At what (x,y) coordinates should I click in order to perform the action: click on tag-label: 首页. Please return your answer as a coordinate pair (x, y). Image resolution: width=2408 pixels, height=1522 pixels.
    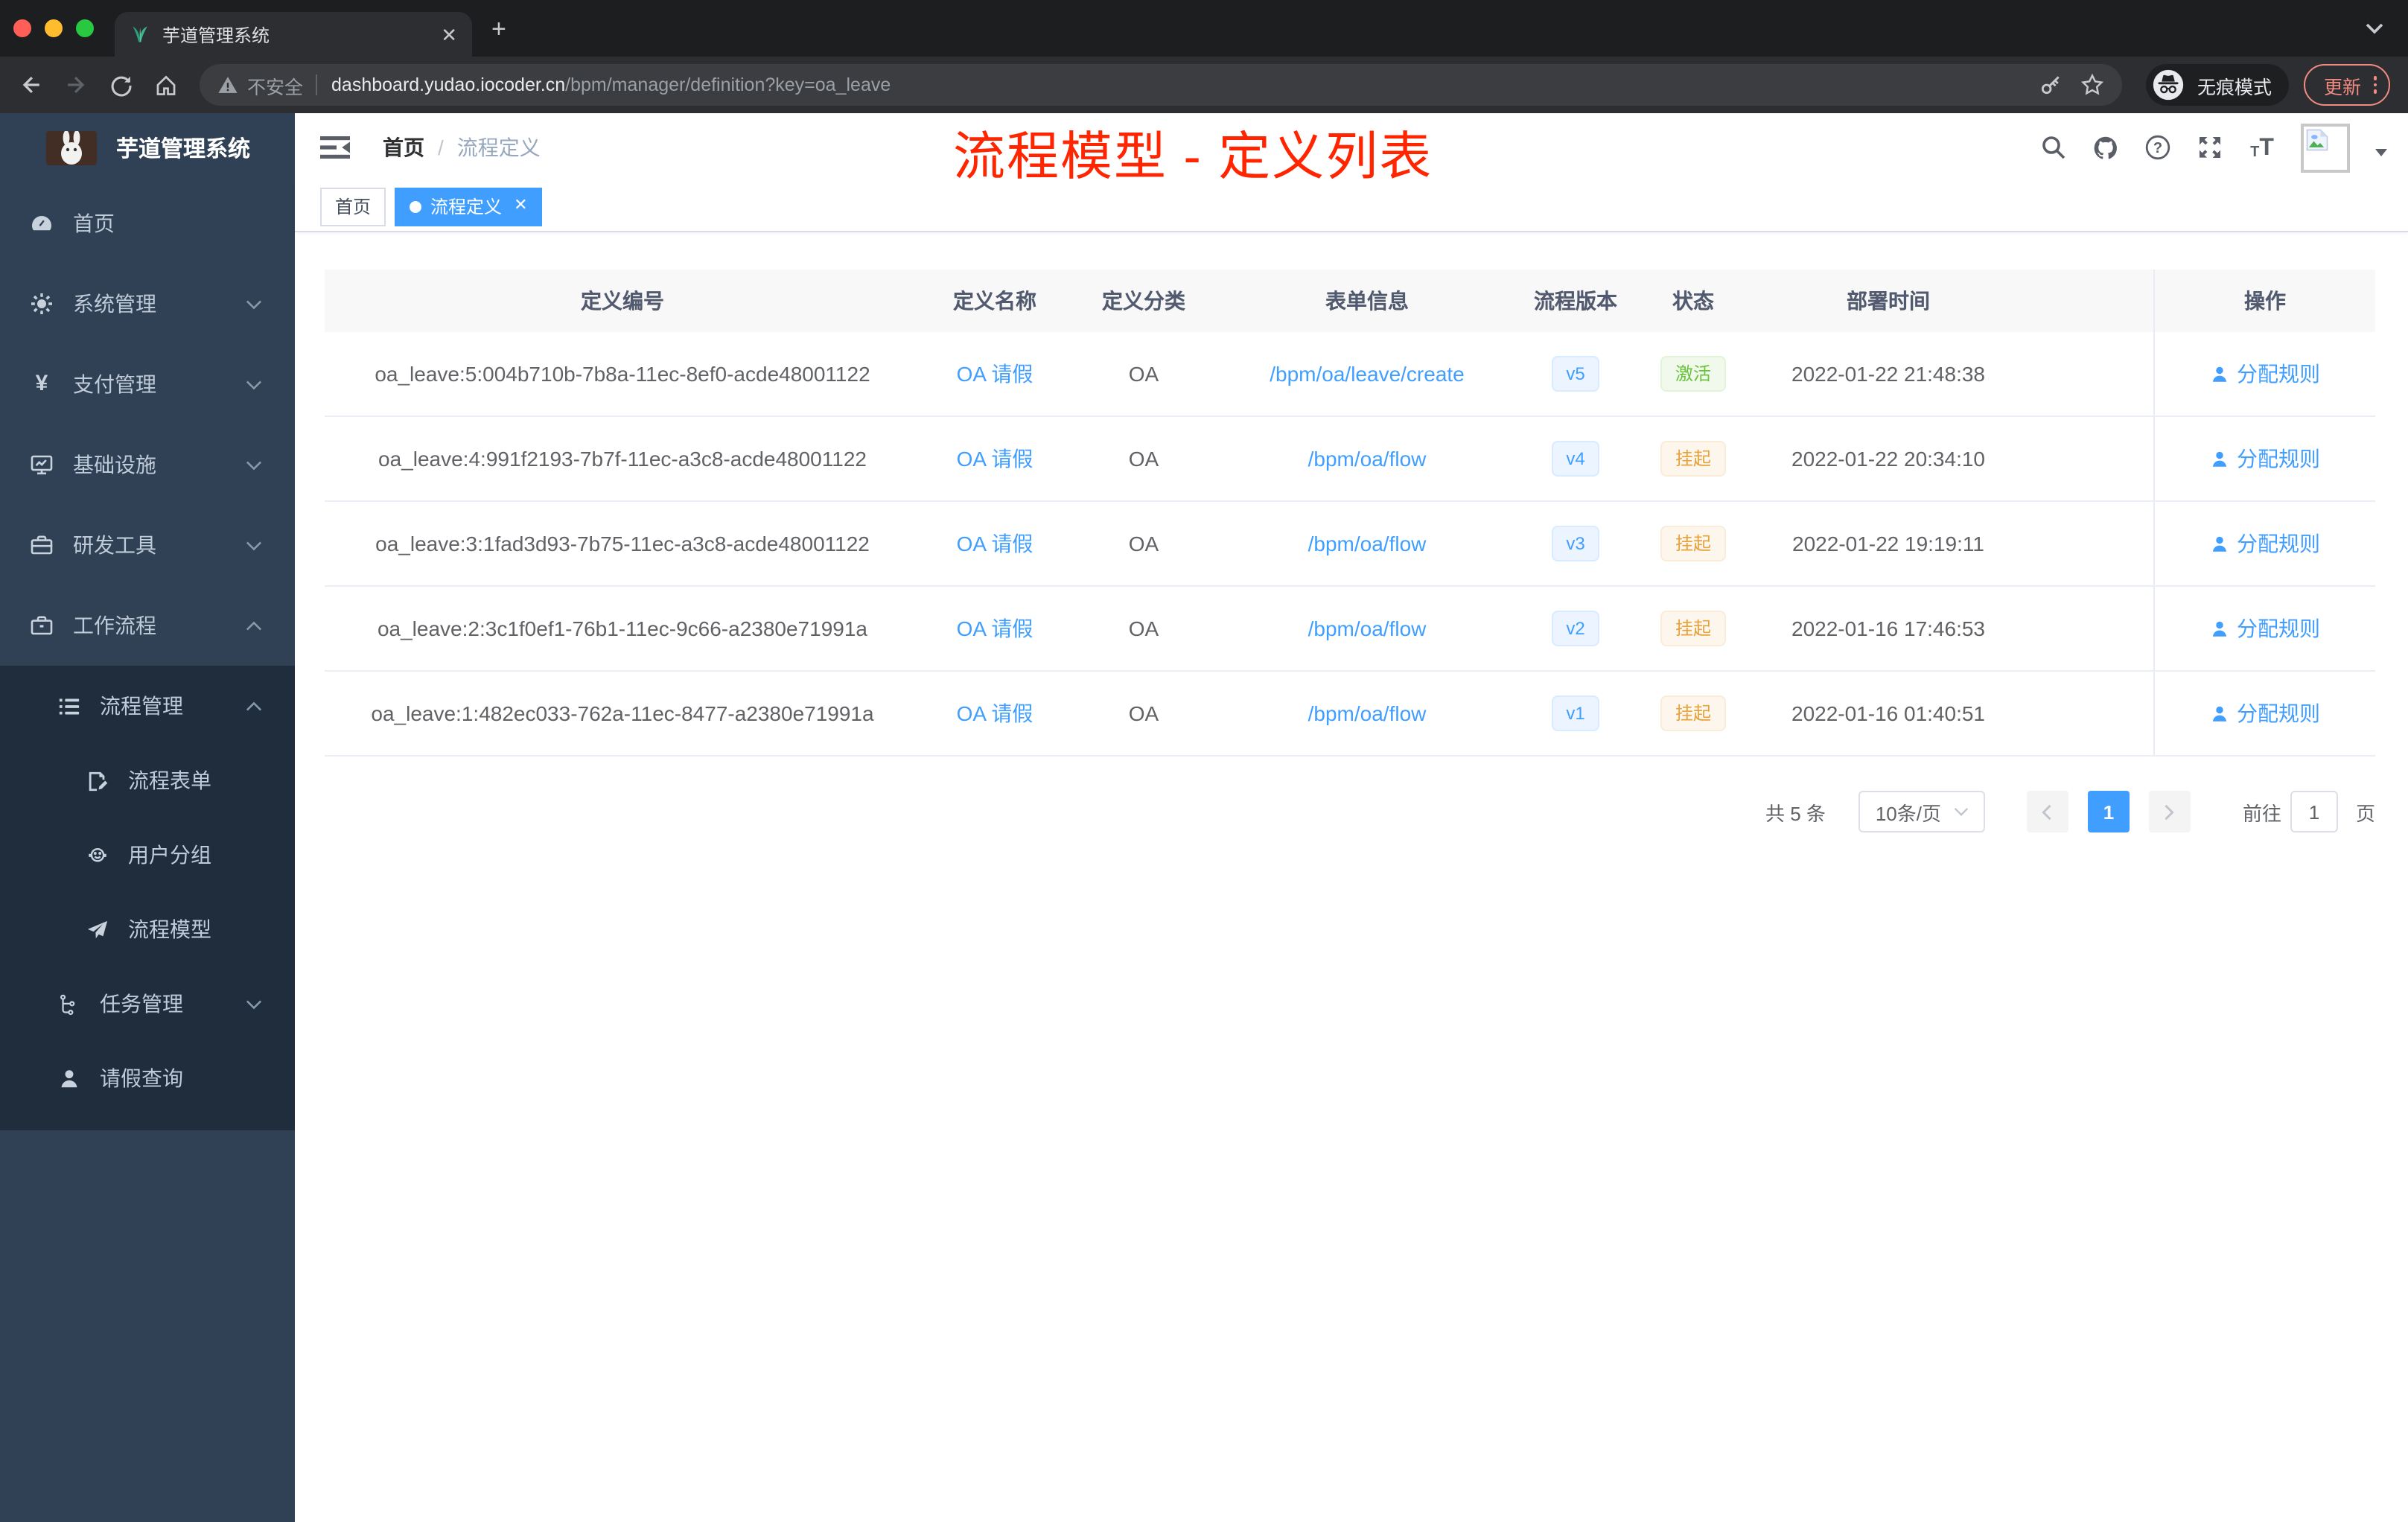
    Looking at the image, I should click on (353, 207).